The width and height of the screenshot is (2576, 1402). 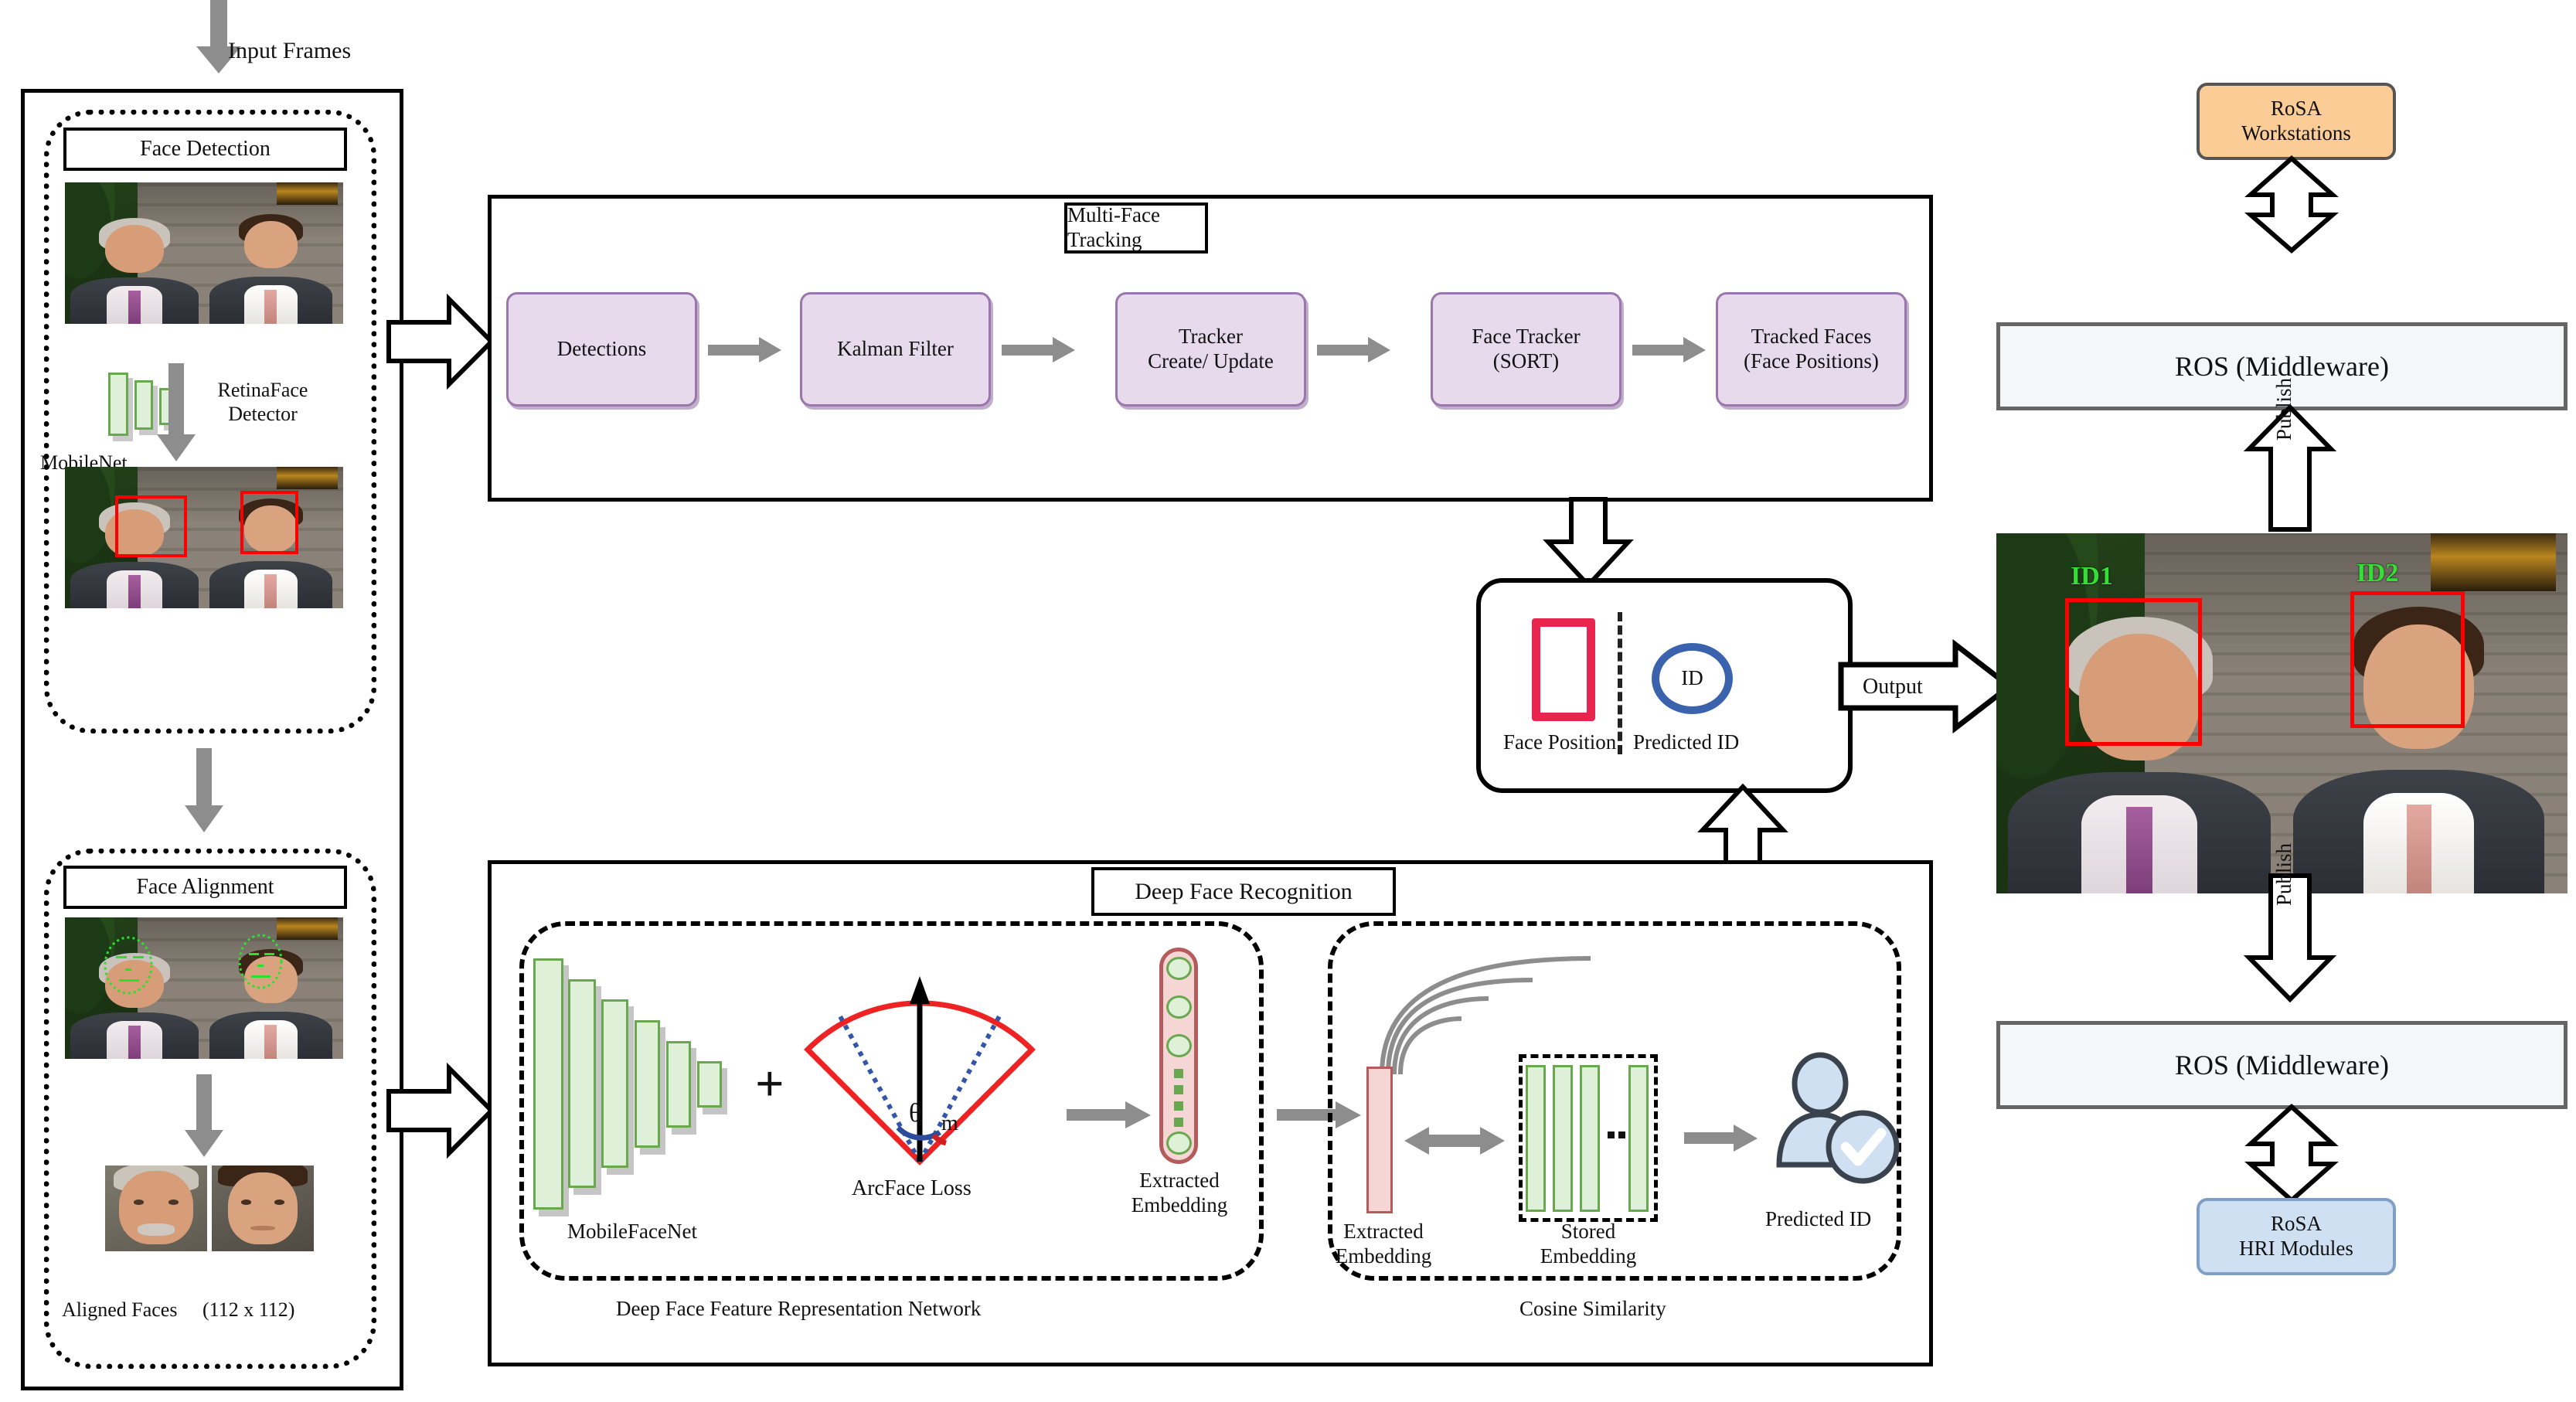 I want to click on alignment-crop-arrow, so click(x=204, y=1118).